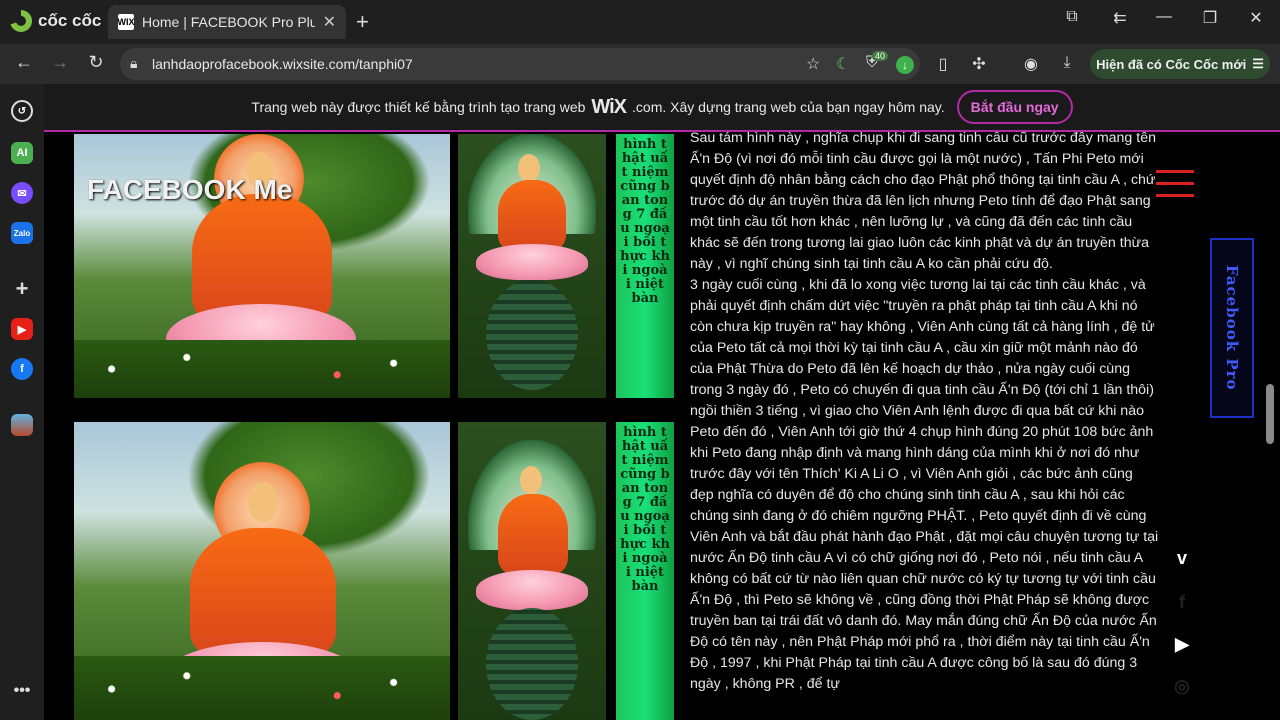 Image resolution: width=1280 pixels, height=720 pixels. What do you see at coordinates (282, 64) in the screenshot?
I see `url-text: lanhdaoprofacebook.wixsite.com/tanphi07` at bounding box center [282, 64].